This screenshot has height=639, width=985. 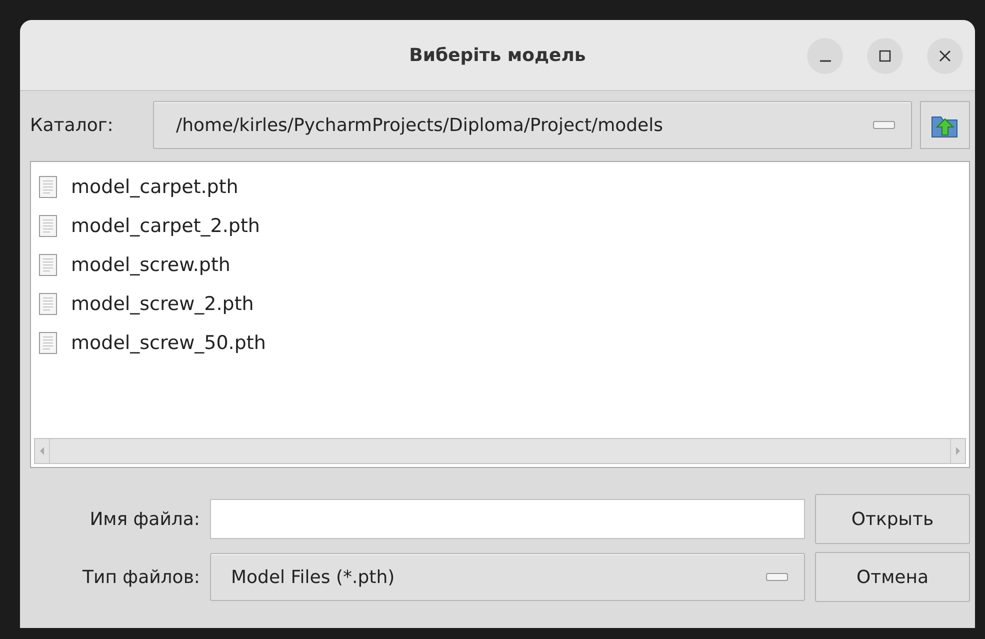 I want to click on directory-dropdown: /home/kirles/PycharmProjects/Diploma/Project/models, so click(x=532, y=125).